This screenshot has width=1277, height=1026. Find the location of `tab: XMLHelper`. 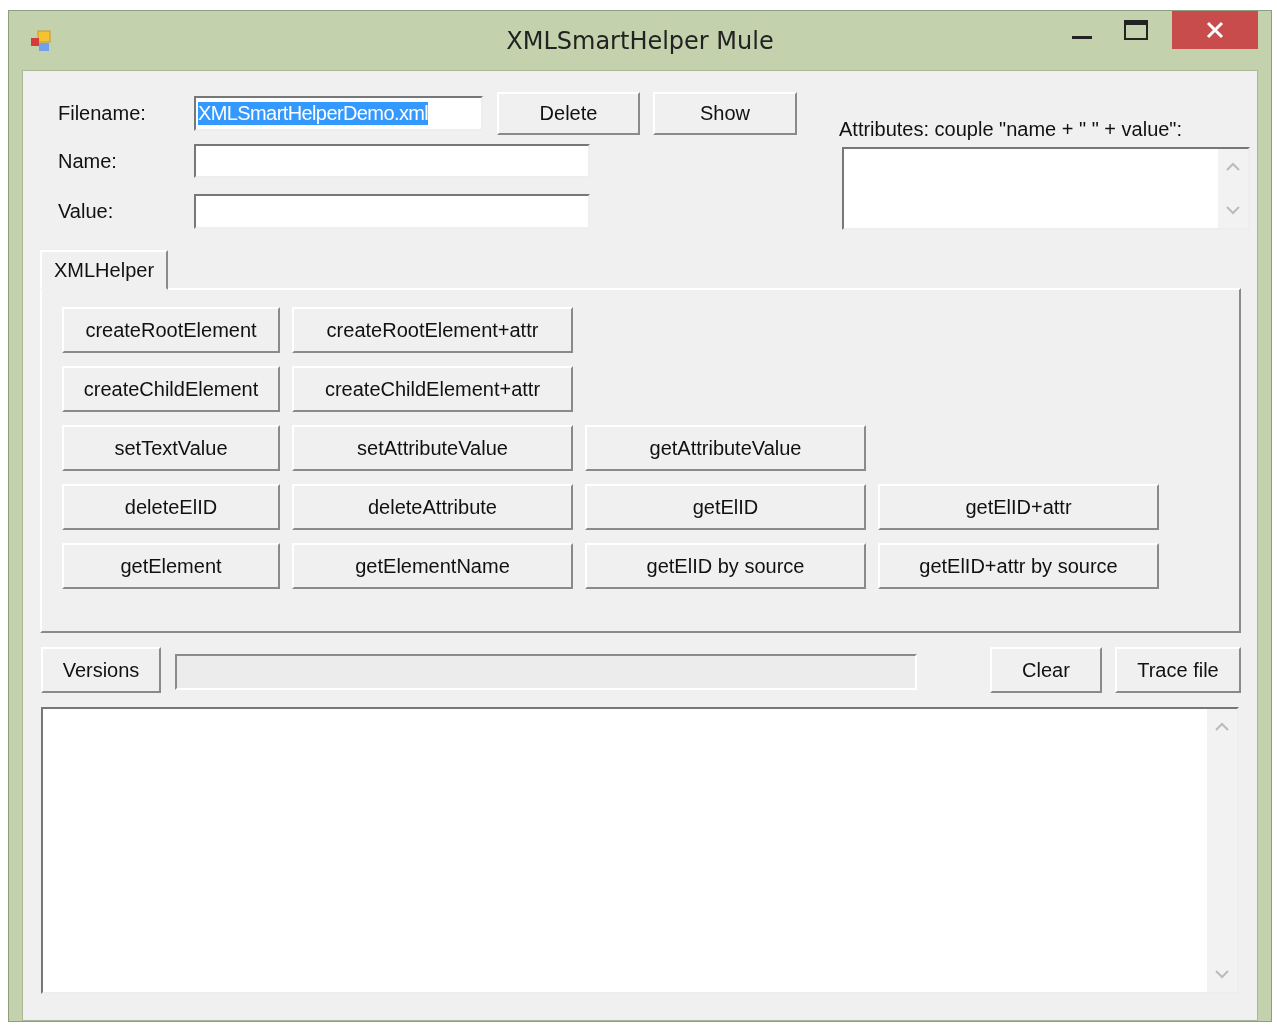

tab: XMLHelper is located at coordinates (104, 270).